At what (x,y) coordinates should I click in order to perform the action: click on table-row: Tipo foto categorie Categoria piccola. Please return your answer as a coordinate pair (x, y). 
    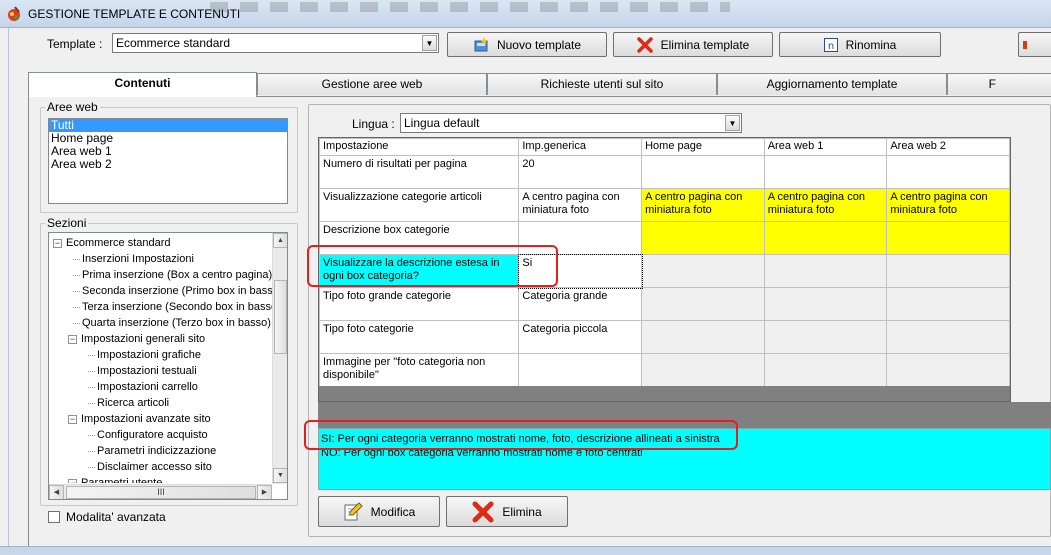
    Looking at the image, I should click on (664, 337).